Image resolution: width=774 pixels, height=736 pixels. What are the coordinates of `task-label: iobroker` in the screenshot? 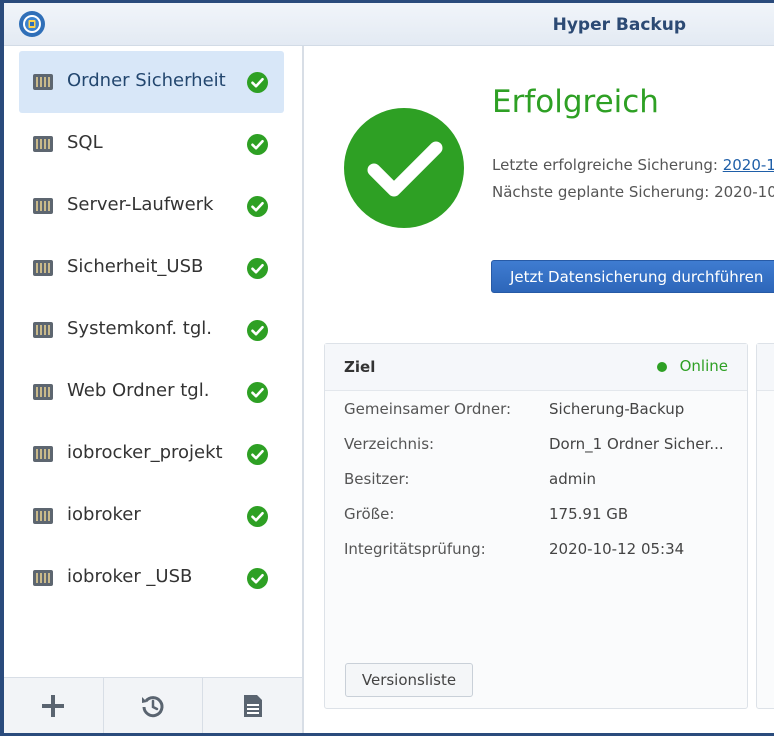 It's located at (104, 514).